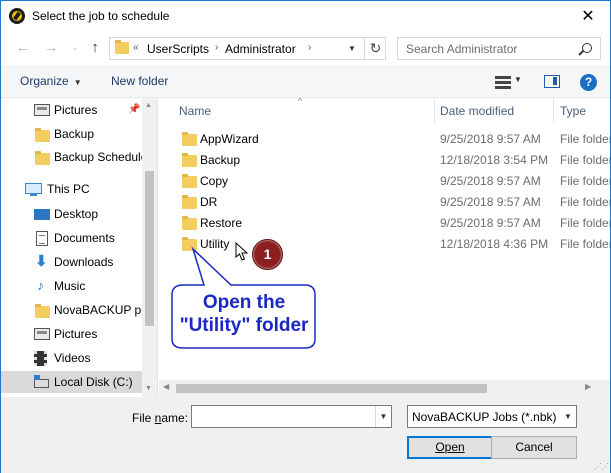 This screenshot has height=473, width=611. Describe the element at coordinates (450, 447) in the screenshot. I see `open-button: Open` at that location.